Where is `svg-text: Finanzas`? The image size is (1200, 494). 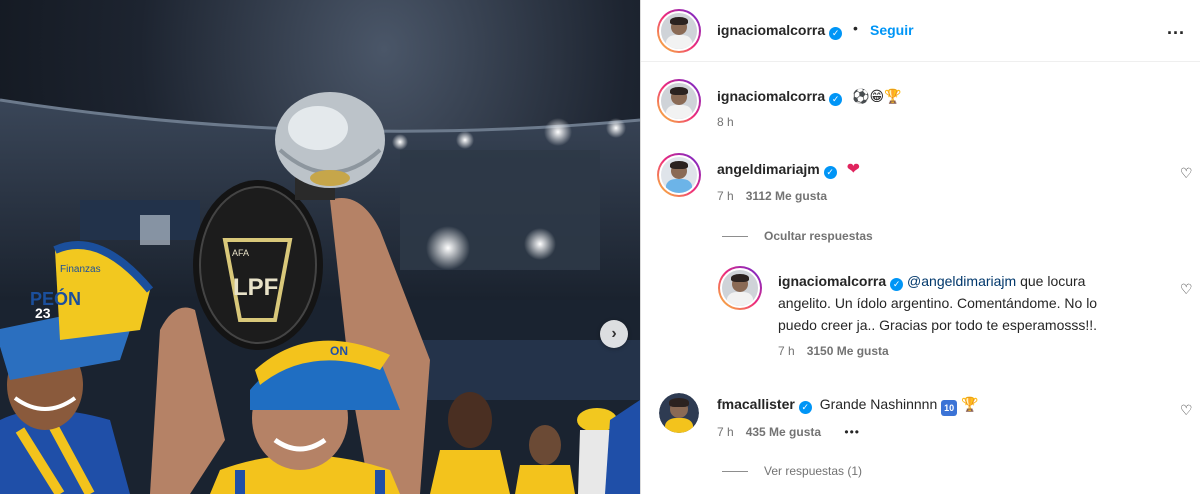 svg-text: Finanzas is located at coordinates (80, 269).